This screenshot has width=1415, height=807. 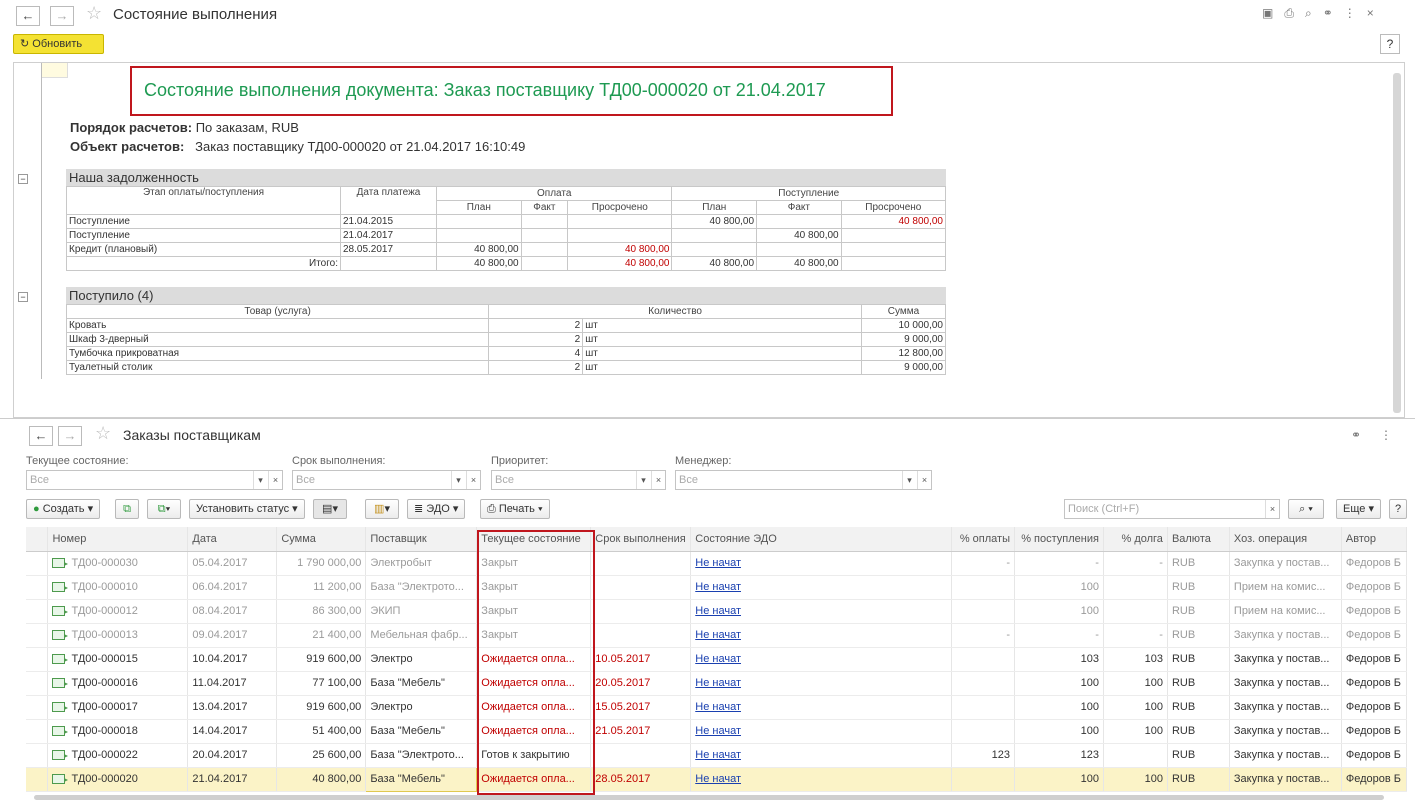 What do you see at coordinates (803, 480) in the screenshot?
I see `filter-manager-select: Все ▾ ×` at bounding box center [803, 480].